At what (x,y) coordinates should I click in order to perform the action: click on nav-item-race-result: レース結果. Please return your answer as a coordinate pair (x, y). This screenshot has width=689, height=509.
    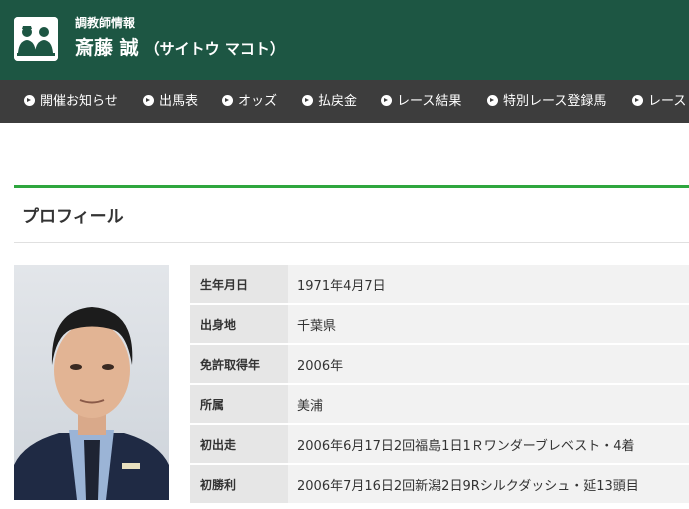
    Looking at the image, I should click on (421, 101).